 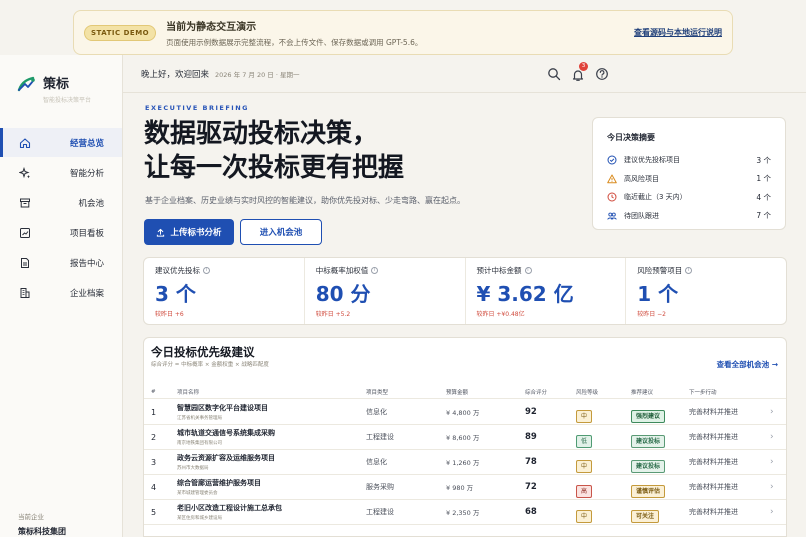 What do you see at coordinates (703, 392) in the screenshot?
I see `column-header: 下一步行动` at bounding box center [703, 392].